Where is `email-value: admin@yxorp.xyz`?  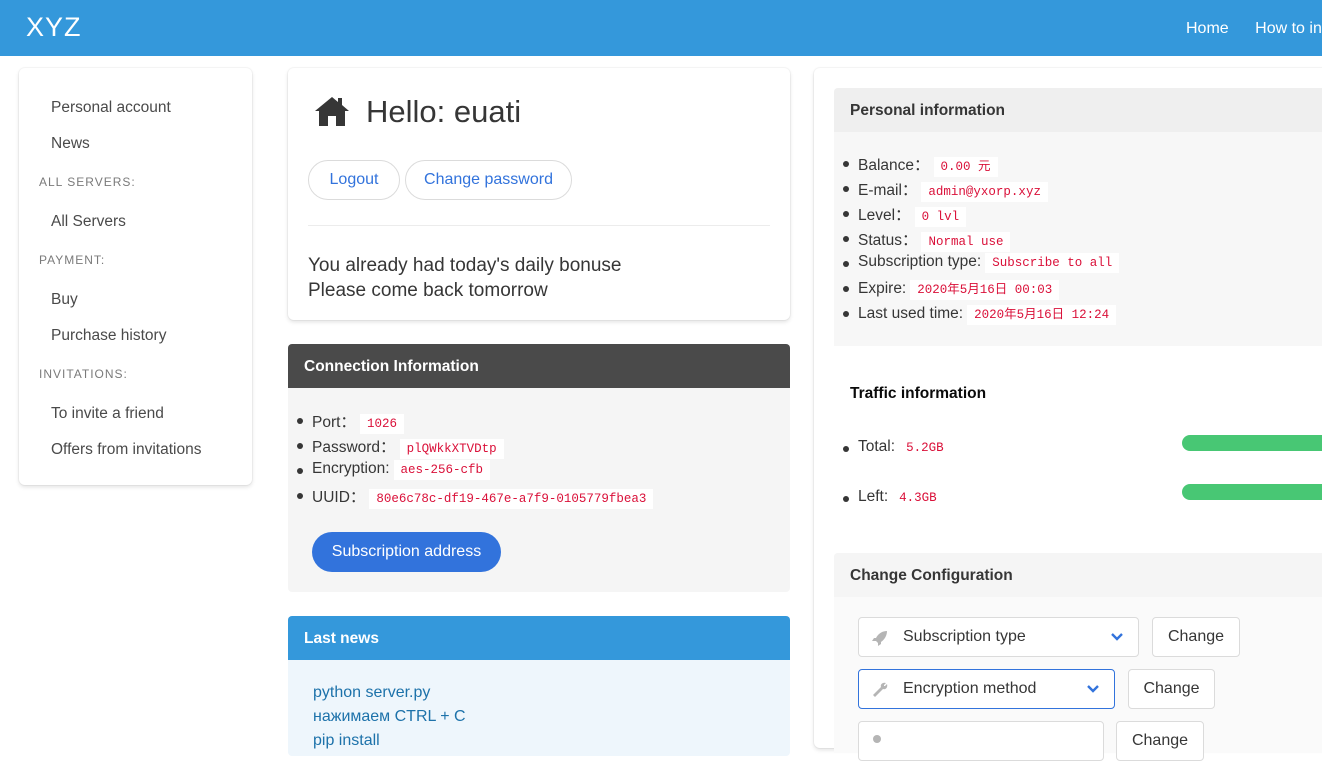 email-value: admin@yxorp.xyz is located at coordinates (984, 192).